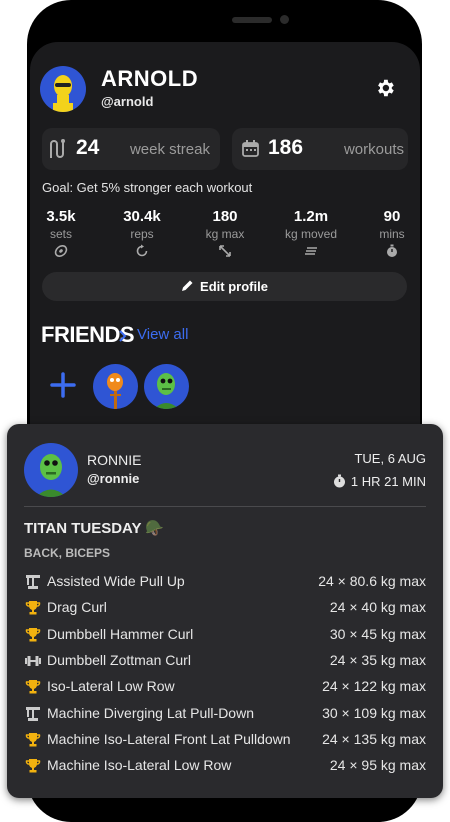 This screenshot has width=450, height=822. What do you see at coordinates (374, 686) in the screenshot?
I see `exercise-value: 24 × 122 kg max` at bounding box center [374, 686].